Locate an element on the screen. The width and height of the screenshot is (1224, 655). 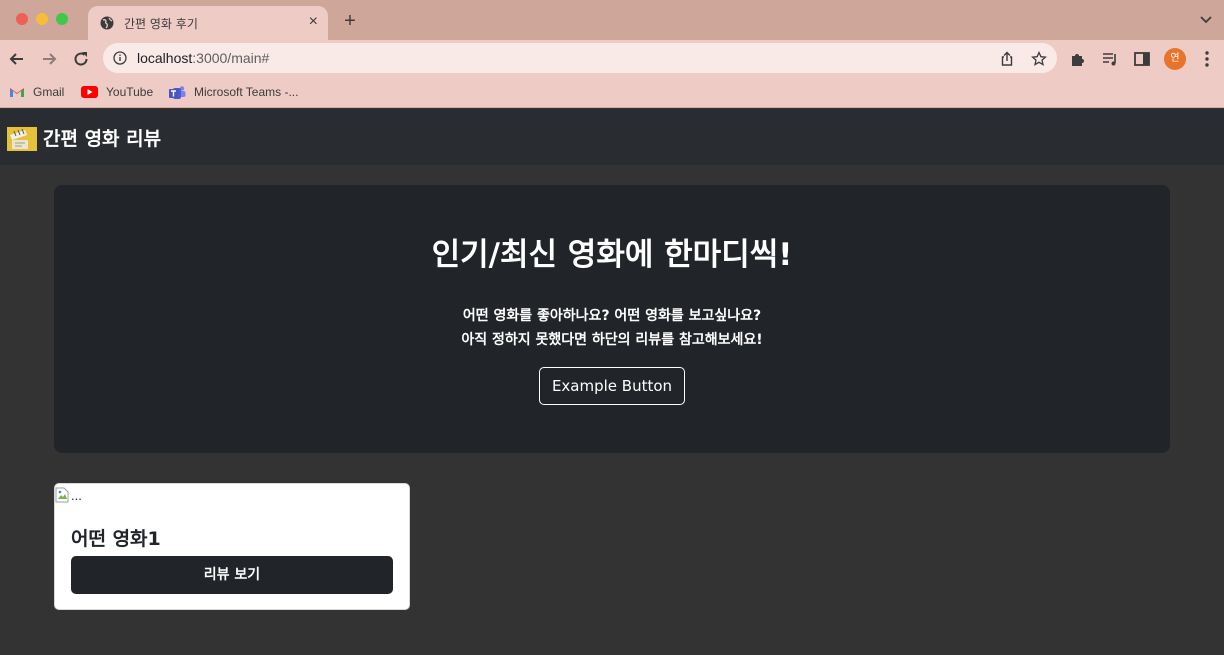
forward-arrow-icon is located at coordinates (49, 59).